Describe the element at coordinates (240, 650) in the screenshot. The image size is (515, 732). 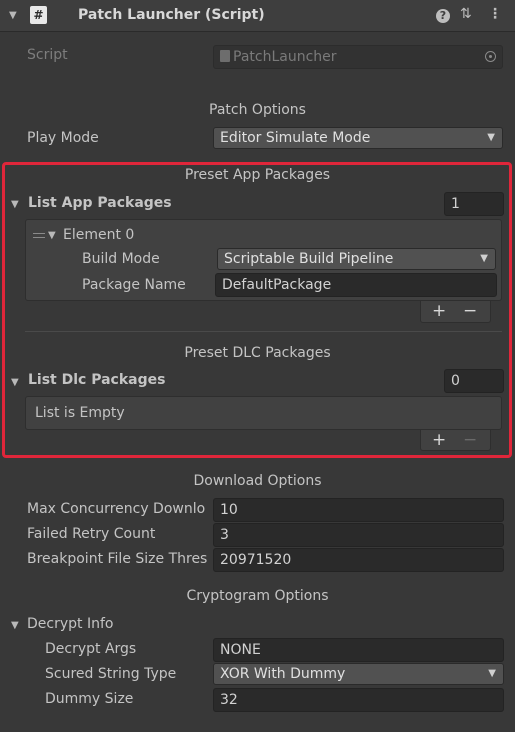
I see `decrypt-args-value: NONE` at that location.